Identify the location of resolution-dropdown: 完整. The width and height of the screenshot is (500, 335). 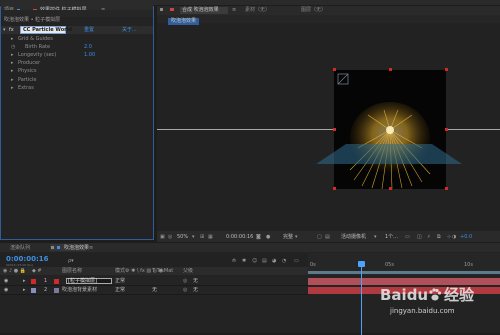
(288, 237).